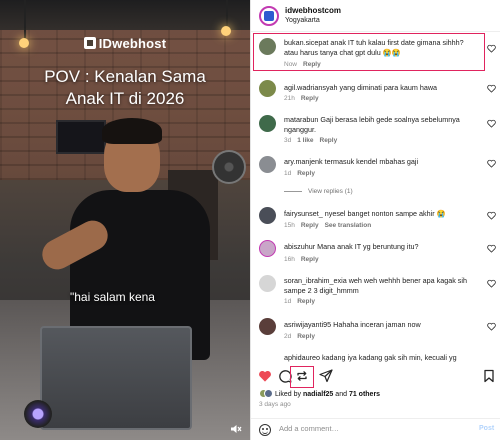 Image resolution: width=500 pixels, height=440 pixels. Describe the element at coordinates (268, 393) in the screenshot. I see `liker-avatar` at that location.